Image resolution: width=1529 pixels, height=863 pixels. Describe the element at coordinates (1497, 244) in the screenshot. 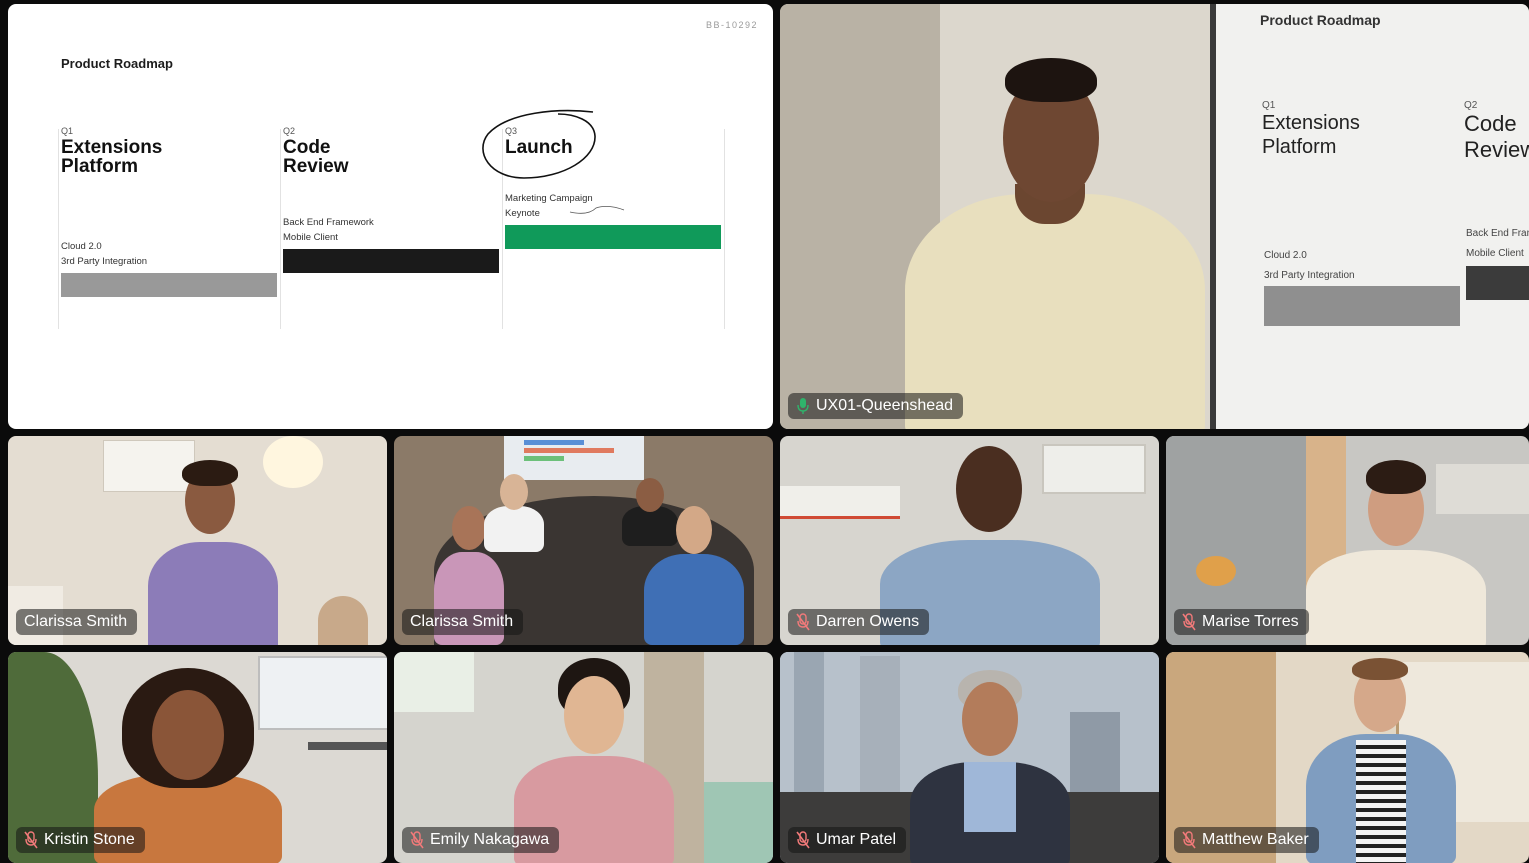

I see `milestone-items: Back End Fran Mobile Client` at that location.